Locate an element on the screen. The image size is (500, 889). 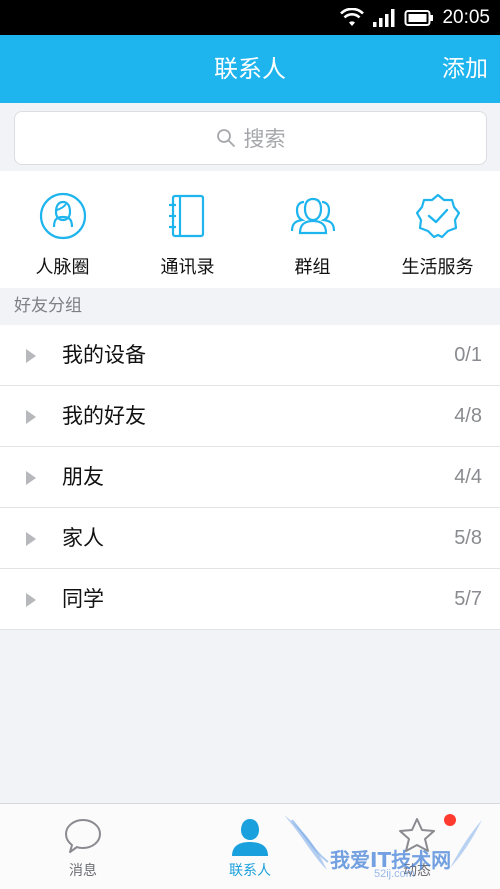
tab-label: 联系人 is located at coordinates (250, 871).